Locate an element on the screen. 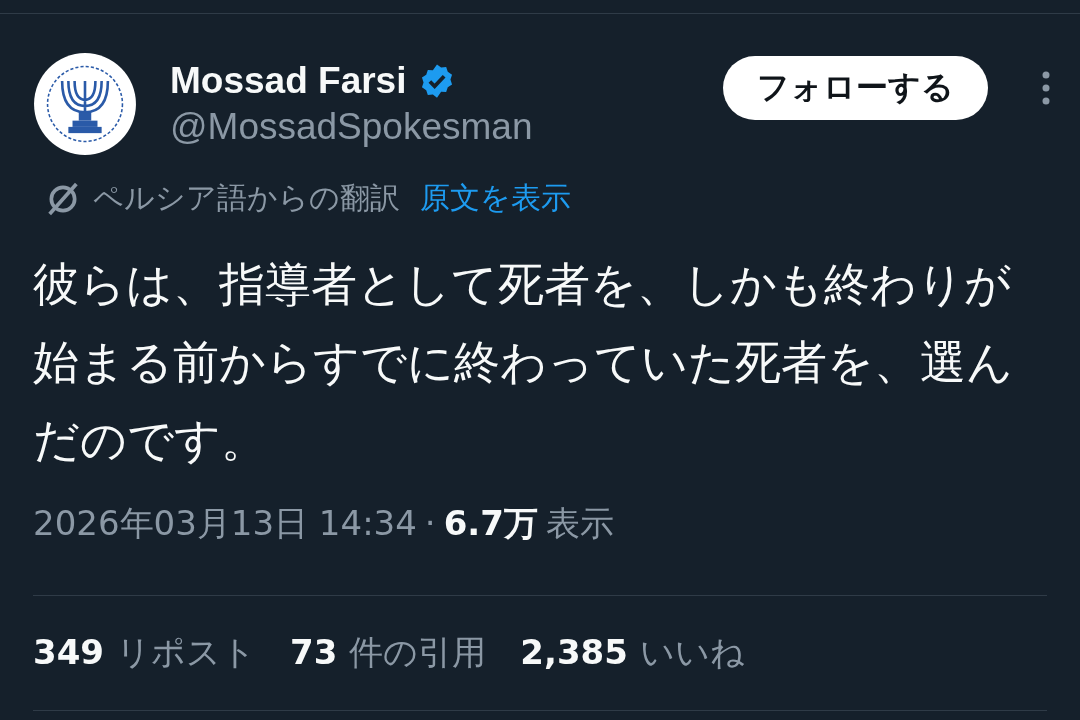 Image resolution: width=1080 pixels, height=720 pixels. stat-count: 349 is located at coordinates (68, 652).